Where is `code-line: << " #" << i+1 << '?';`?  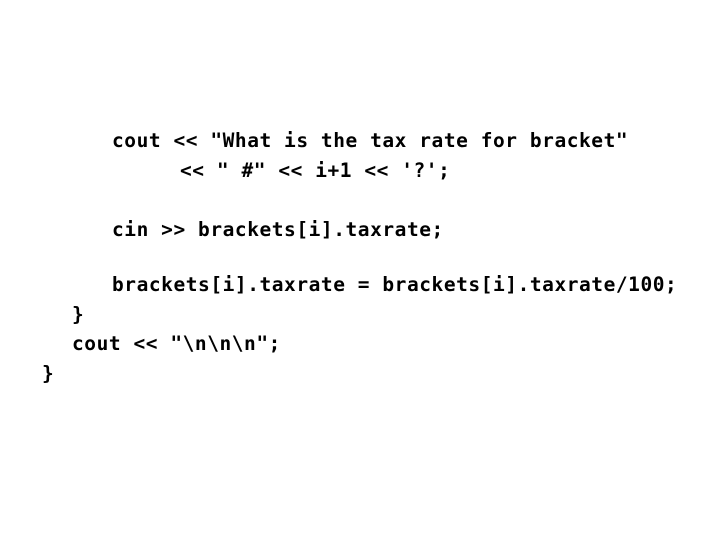 code-line: << " #" << i+1 << '?'; is located at coordinates (315, 170).